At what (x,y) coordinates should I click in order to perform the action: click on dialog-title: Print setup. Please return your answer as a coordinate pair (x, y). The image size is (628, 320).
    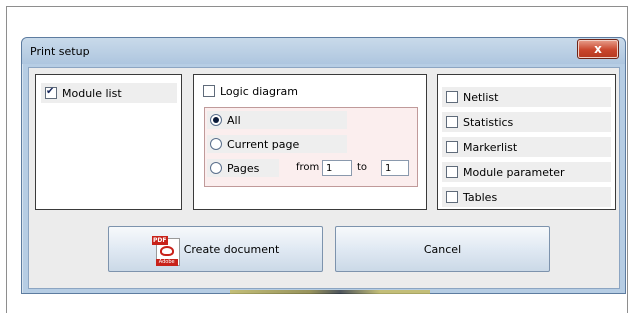
    Looking at the image, I should click on (60, 51).